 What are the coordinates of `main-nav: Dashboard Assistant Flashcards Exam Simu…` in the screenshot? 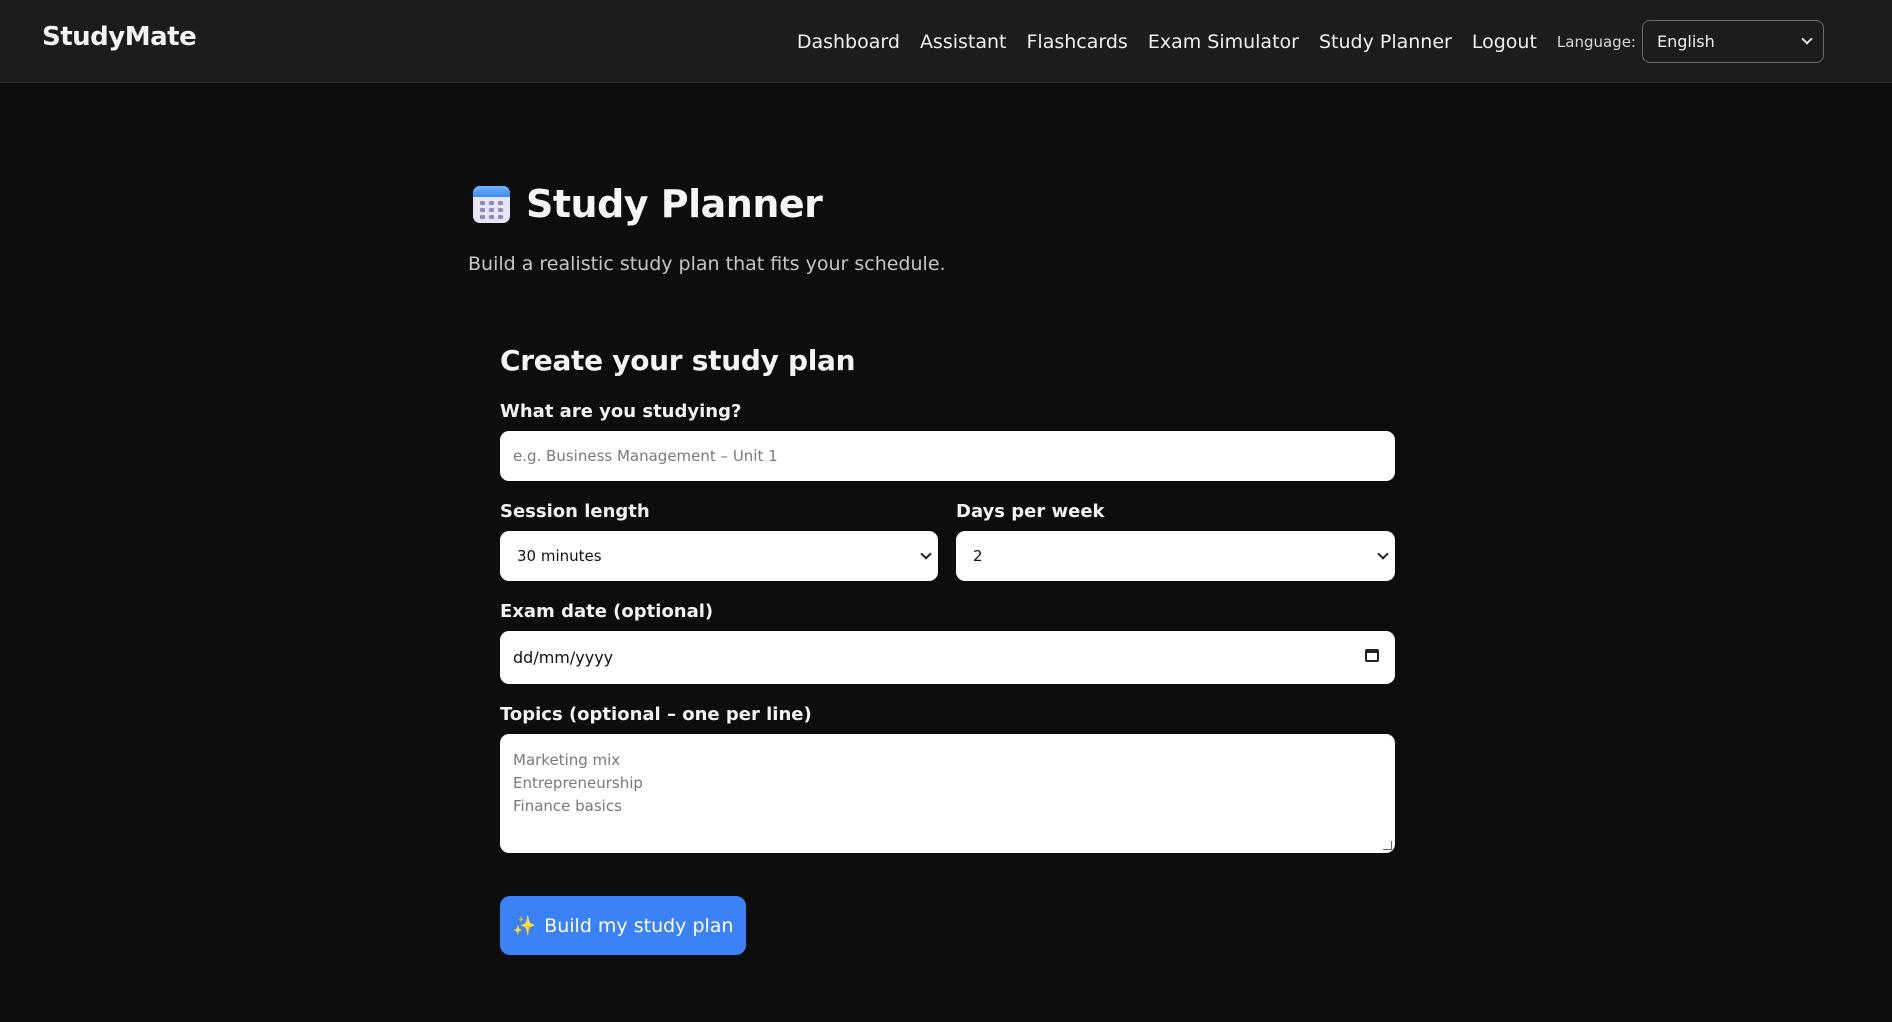 It's located at (1310, 41).